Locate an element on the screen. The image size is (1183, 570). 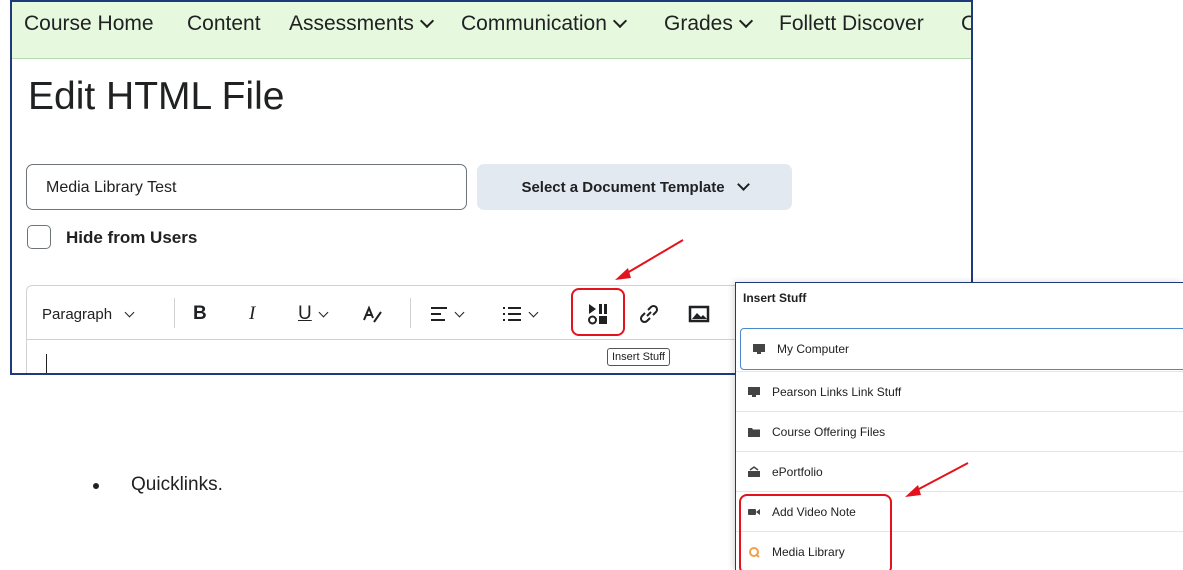
nav-assessments: Assessments is located at coordinates (361, 24).